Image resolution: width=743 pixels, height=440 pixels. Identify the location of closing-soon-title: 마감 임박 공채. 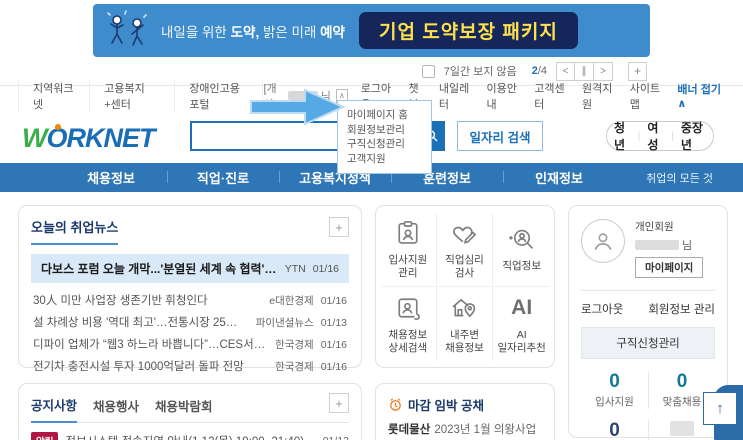
(446, 406).